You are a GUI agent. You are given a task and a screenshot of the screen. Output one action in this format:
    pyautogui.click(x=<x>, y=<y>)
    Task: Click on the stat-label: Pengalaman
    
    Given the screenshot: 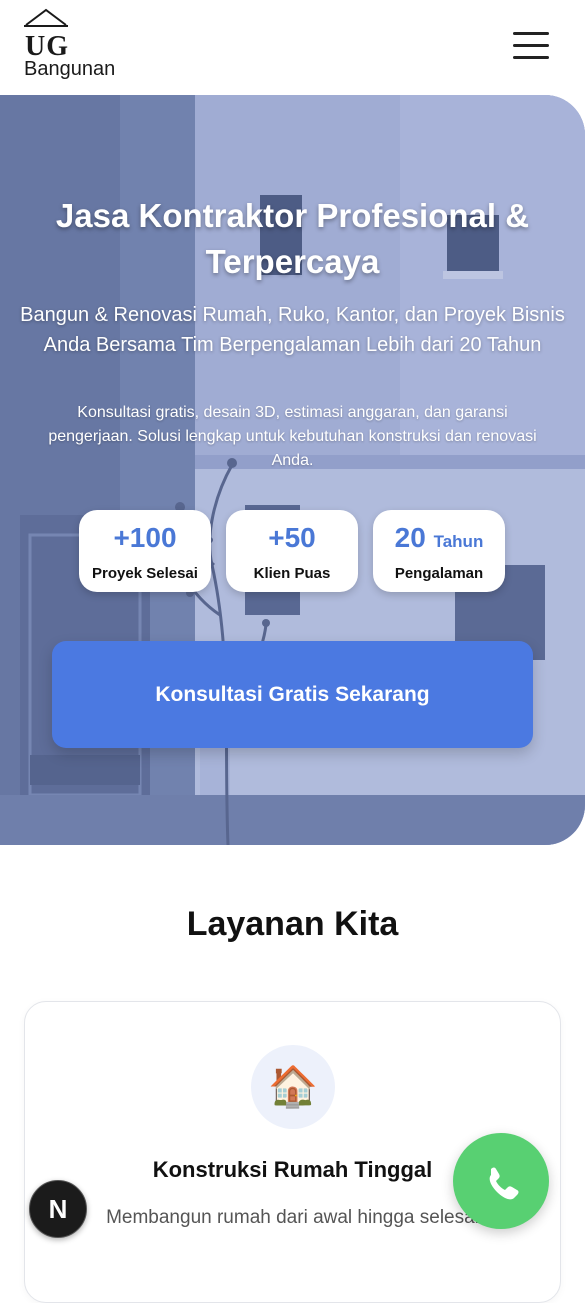 What is the action you would take?
    pyautogui.click(x=439, y=573)
    